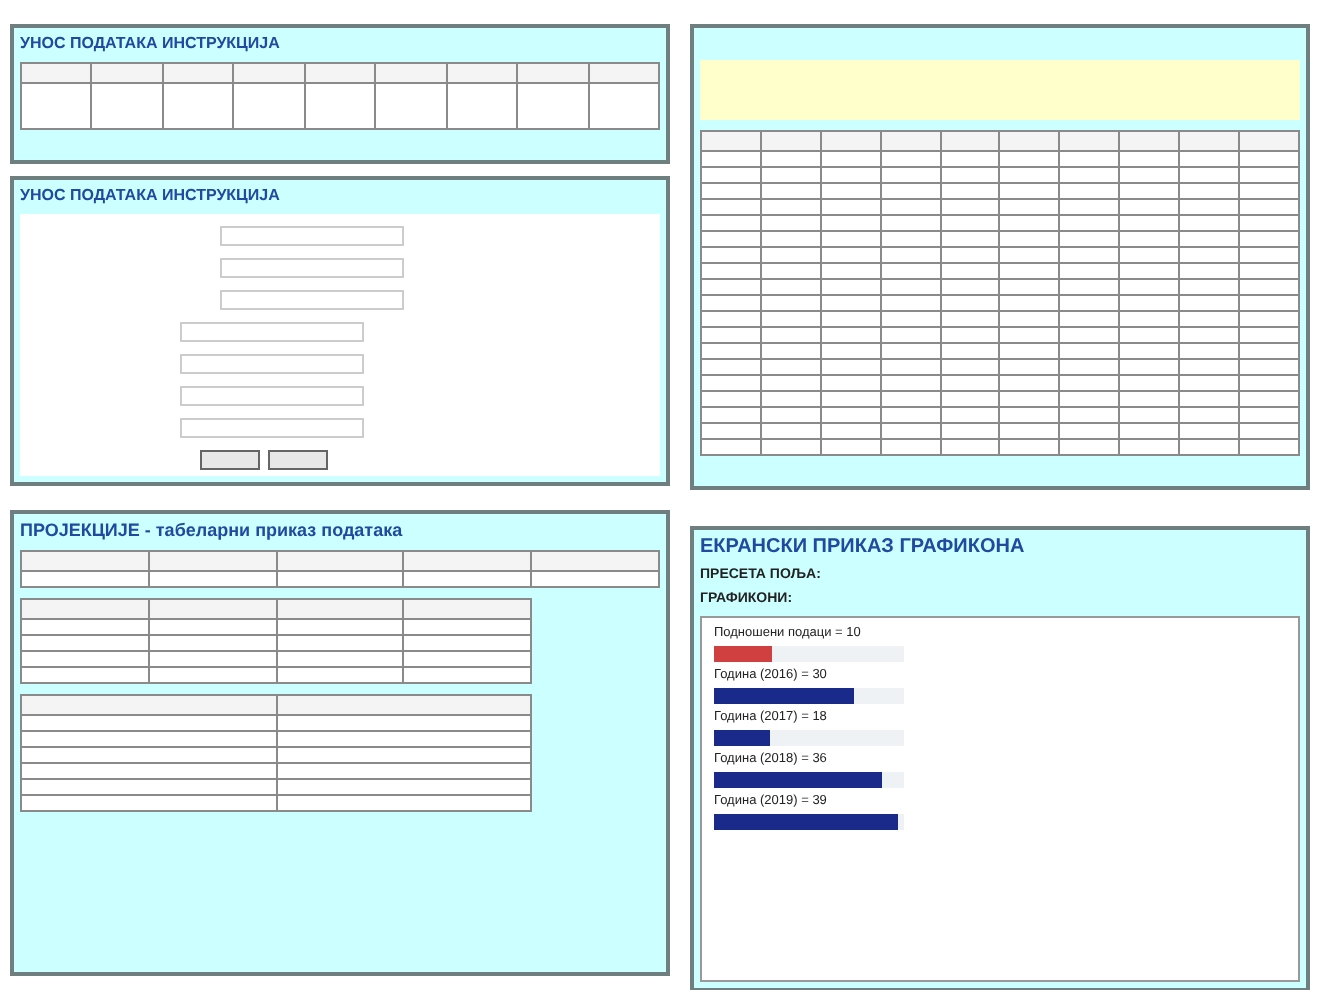  Describe the element at coordinates (212, 530) in the screenshot. I see `panel-title: ПРОЈЕКЦИЈЕ - табеларни приказ података` at that location.